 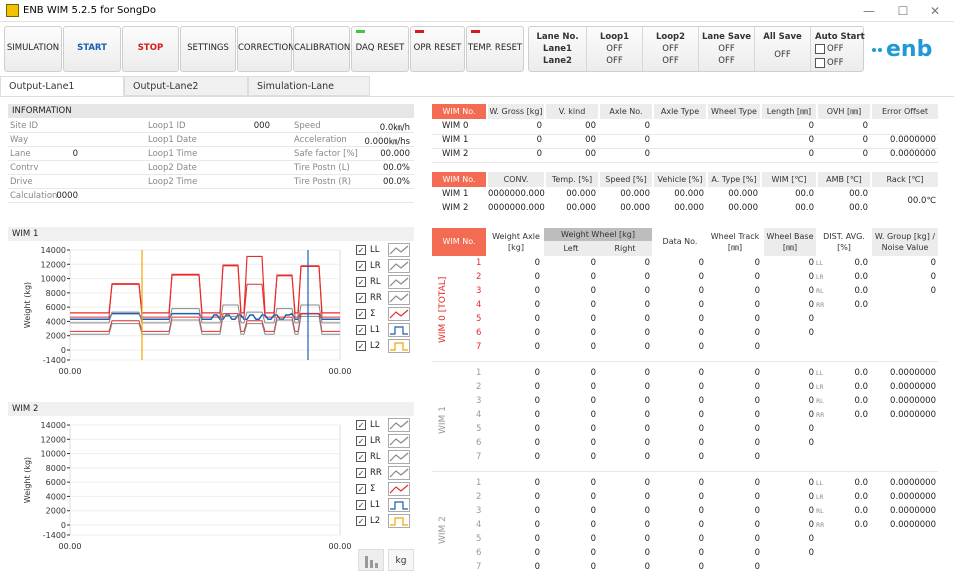 I want to click on loop1-lane2-value: OFF, so click(x=614, y=61).